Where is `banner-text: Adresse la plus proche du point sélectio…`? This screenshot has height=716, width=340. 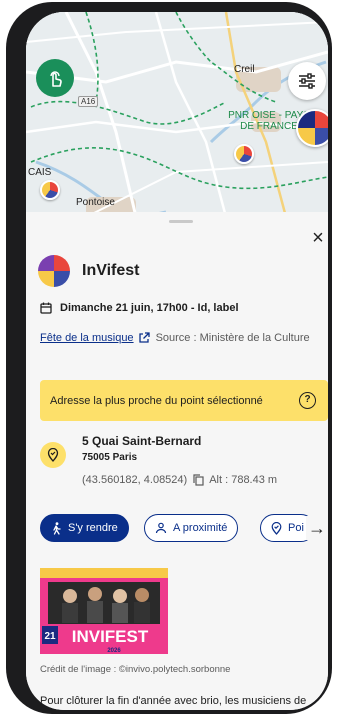
banner-text: Adresse la plus proche du point sélectio… is located at coordinates (156, 400).